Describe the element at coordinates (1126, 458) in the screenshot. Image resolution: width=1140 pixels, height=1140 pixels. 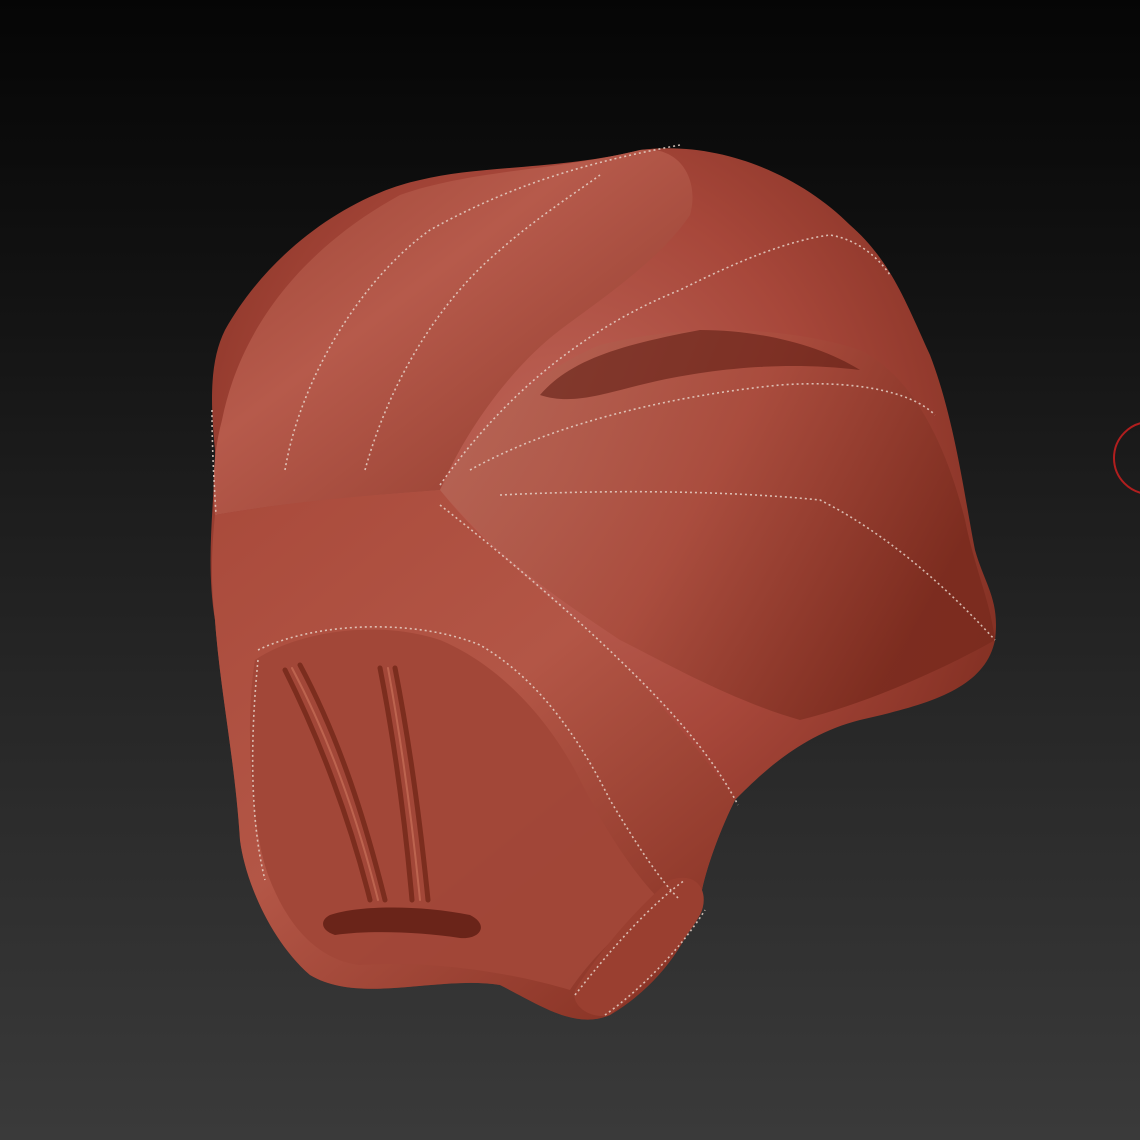
I see `partial-ui-circle` at that location.